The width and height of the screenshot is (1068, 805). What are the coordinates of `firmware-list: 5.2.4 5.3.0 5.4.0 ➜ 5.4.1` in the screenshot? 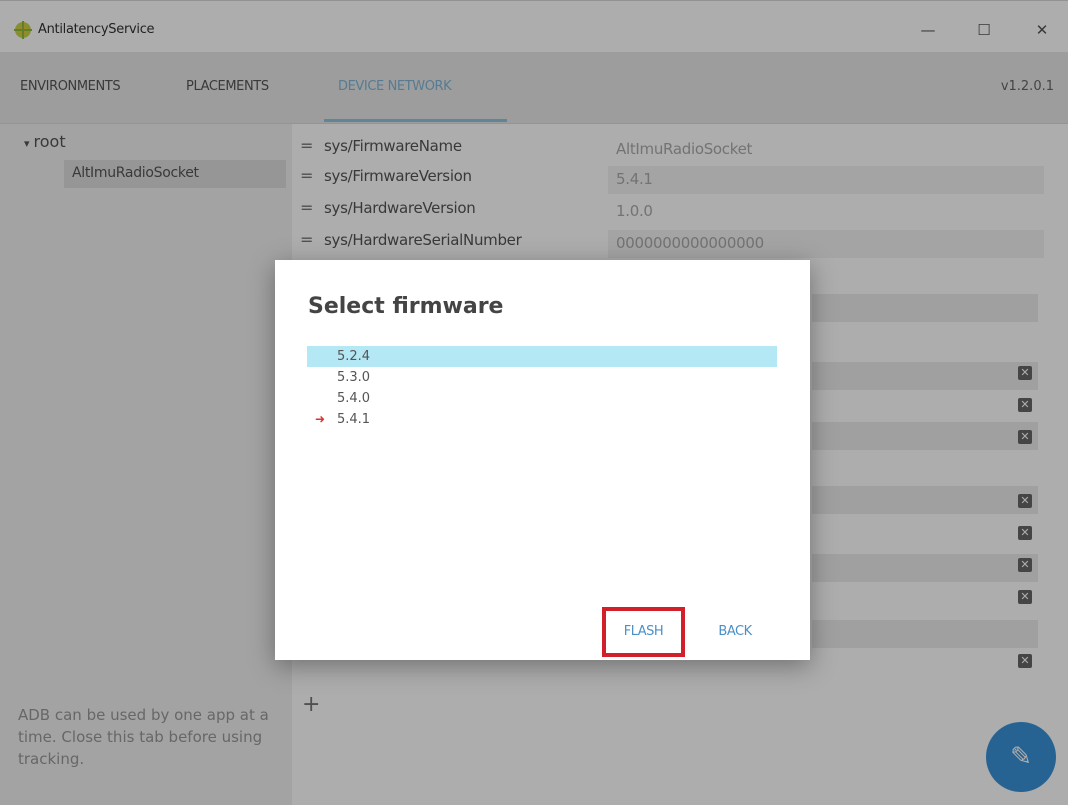 It's located at (542, 388).